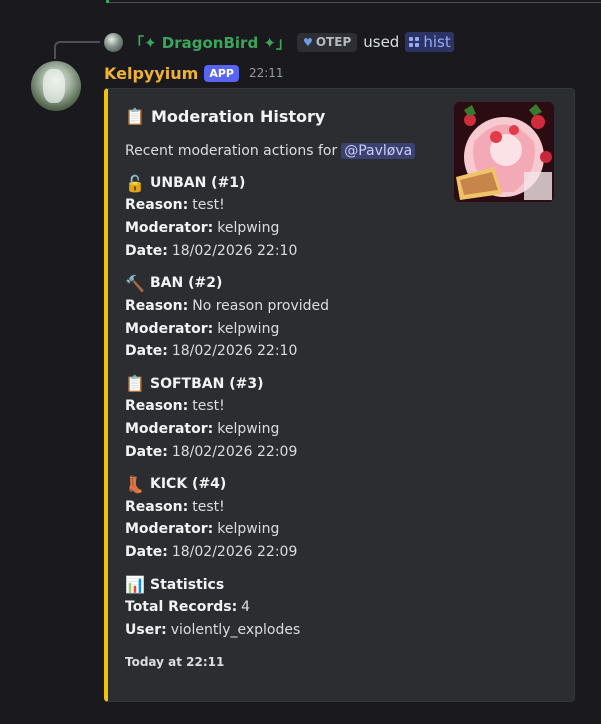  Describe the element at coordinates (285, 183) in the screenshot. I see `entry-title: 🔓 UNBAN (#1)` at that location.